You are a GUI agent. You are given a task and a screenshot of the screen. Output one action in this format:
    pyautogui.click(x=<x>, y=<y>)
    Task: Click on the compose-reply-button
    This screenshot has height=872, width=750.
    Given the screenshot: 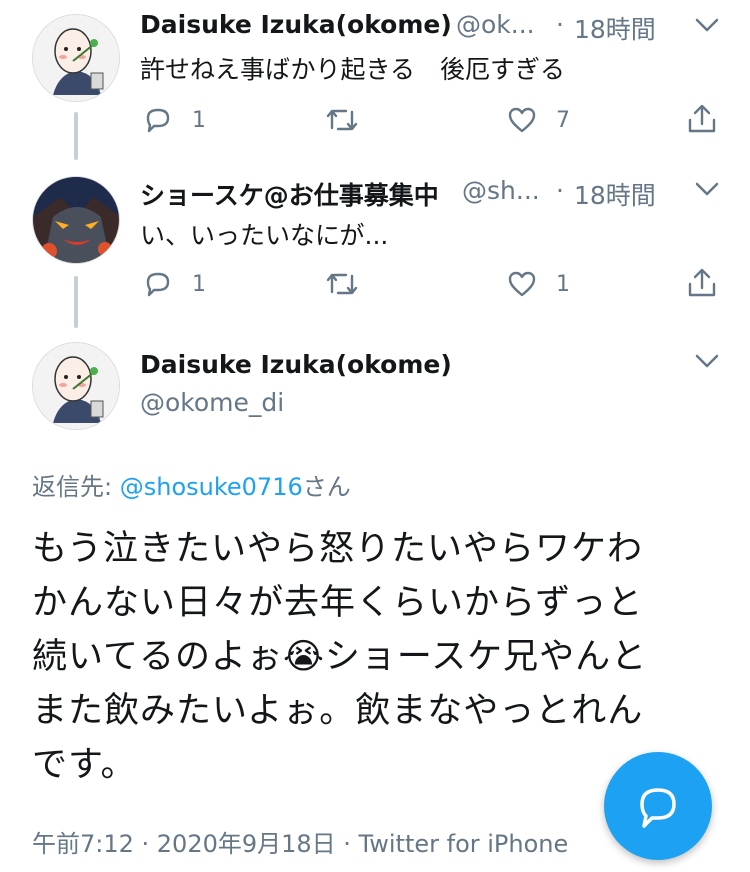 What is the action you would take?
    pyautogui.click(x=658, y=806)
    